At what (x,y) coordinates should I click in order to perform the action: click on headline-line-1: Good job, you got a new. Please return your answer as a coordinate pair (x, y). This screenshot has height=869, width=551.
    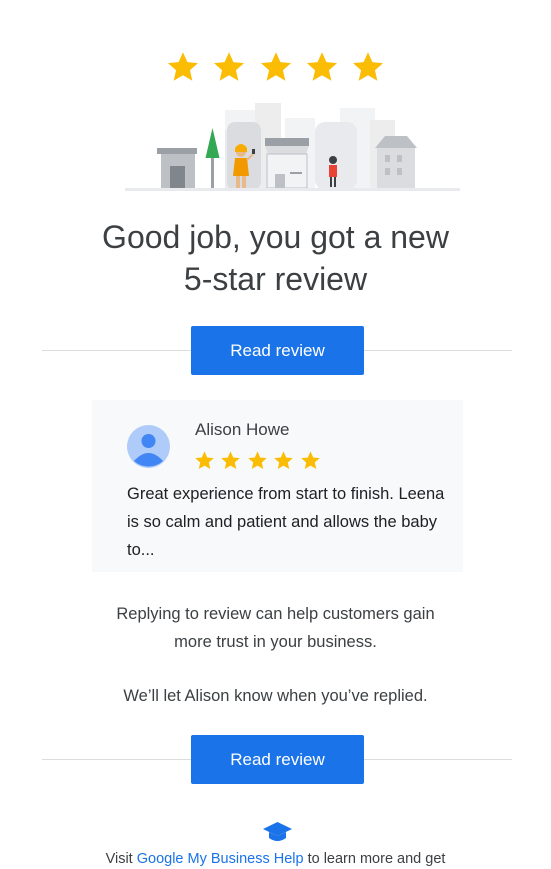
    Looking at the image, I should click on (275, 237).